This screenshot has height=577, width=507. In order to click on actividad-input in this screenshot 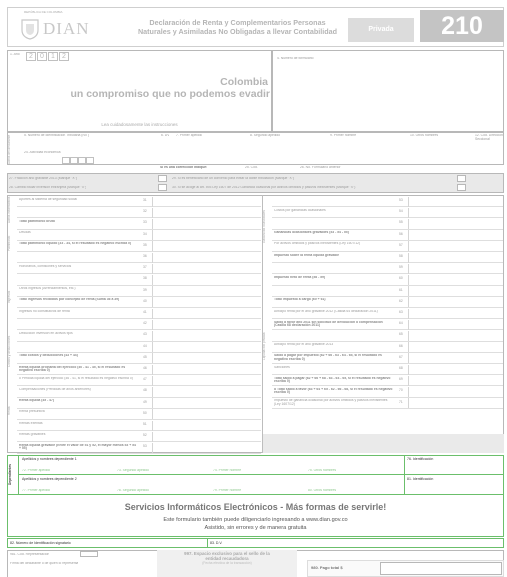, I will do `click(78, 160)`.